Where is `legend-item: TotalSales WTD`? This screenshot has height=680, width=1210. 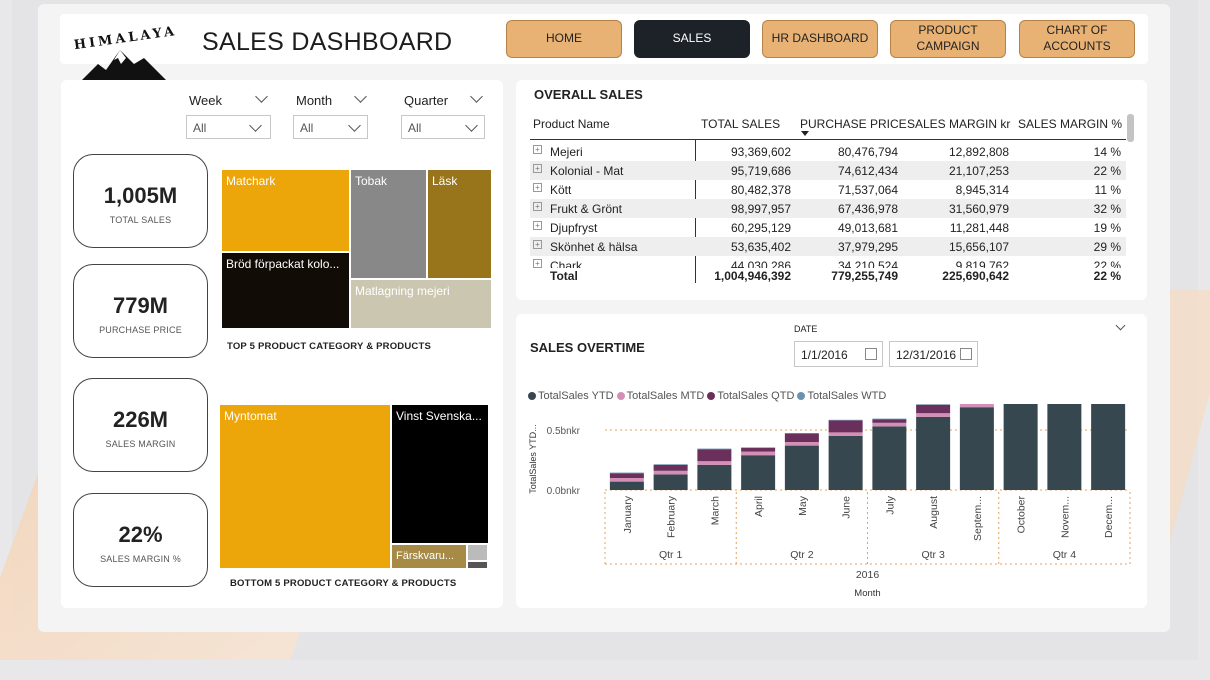
legend-item: TotalSales WTD is located at coordinates (841, 396).